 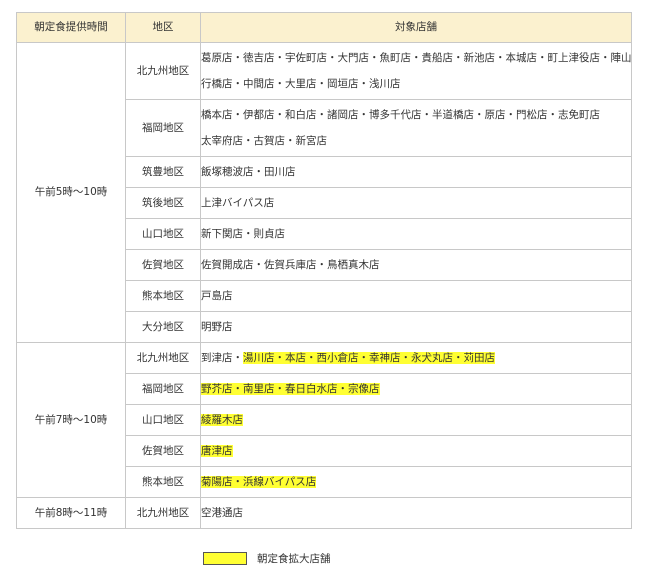 I want to click on stores-line: 空港通店, so click(x=416, y=512).